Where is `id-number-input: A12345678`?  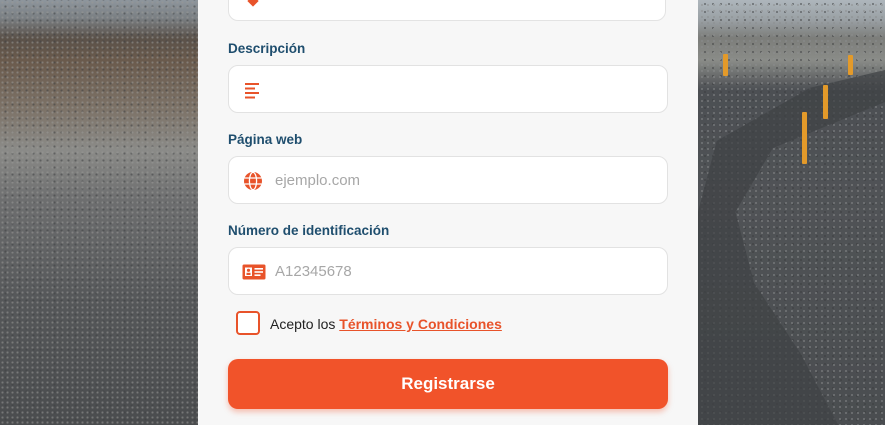
id-number-input: A12345678 is located at coordinates (448, 271).